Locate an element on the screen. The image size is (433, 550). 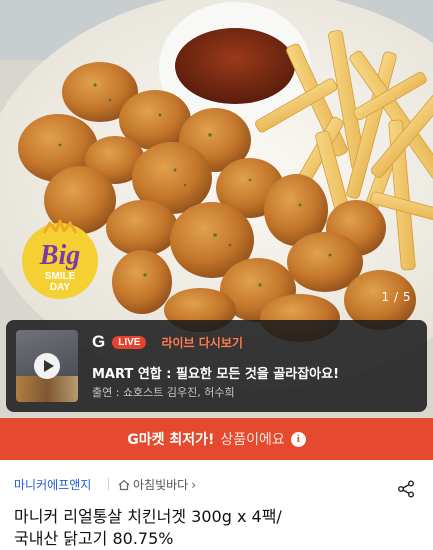
slide-counter: 1 / 5 is located at coordinates (396, 297).